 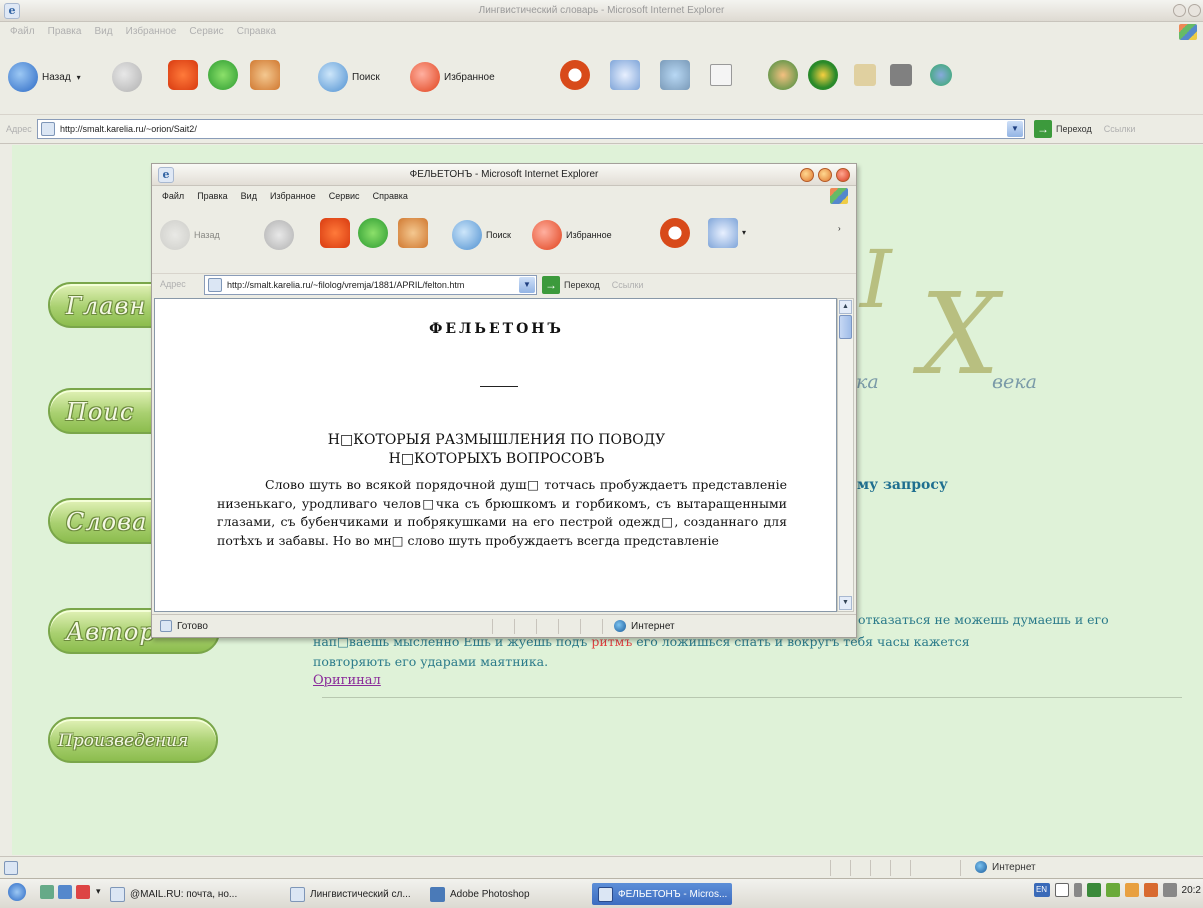 I want to click on nav-button-works: Произведения, so click(x=133, y=740).